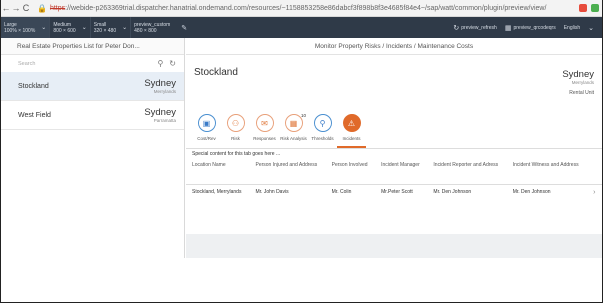 The image size is (603, 303). Describe the element at coordinates (303, 115) in the screenshot. I see `tab-count-badge: 10` at that location.